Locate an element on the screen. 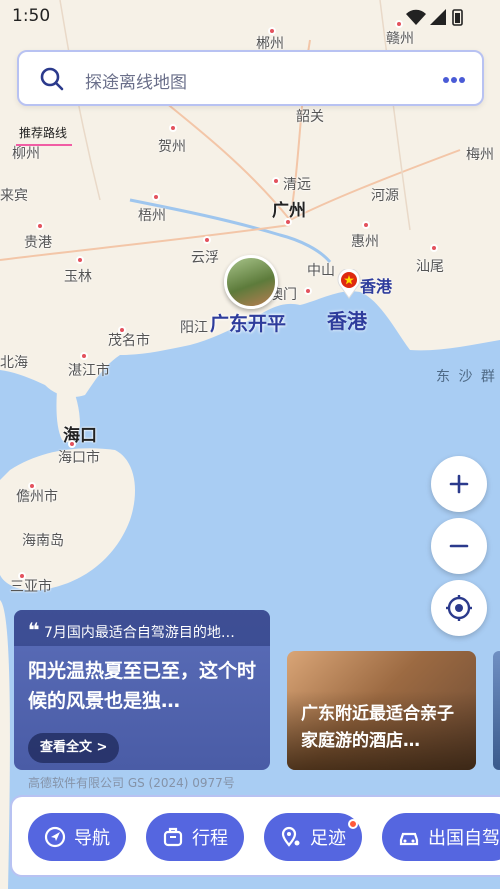 This screenshot has width=500, height=889. status-bar: 1:50 is located at coordinates (250, 17).